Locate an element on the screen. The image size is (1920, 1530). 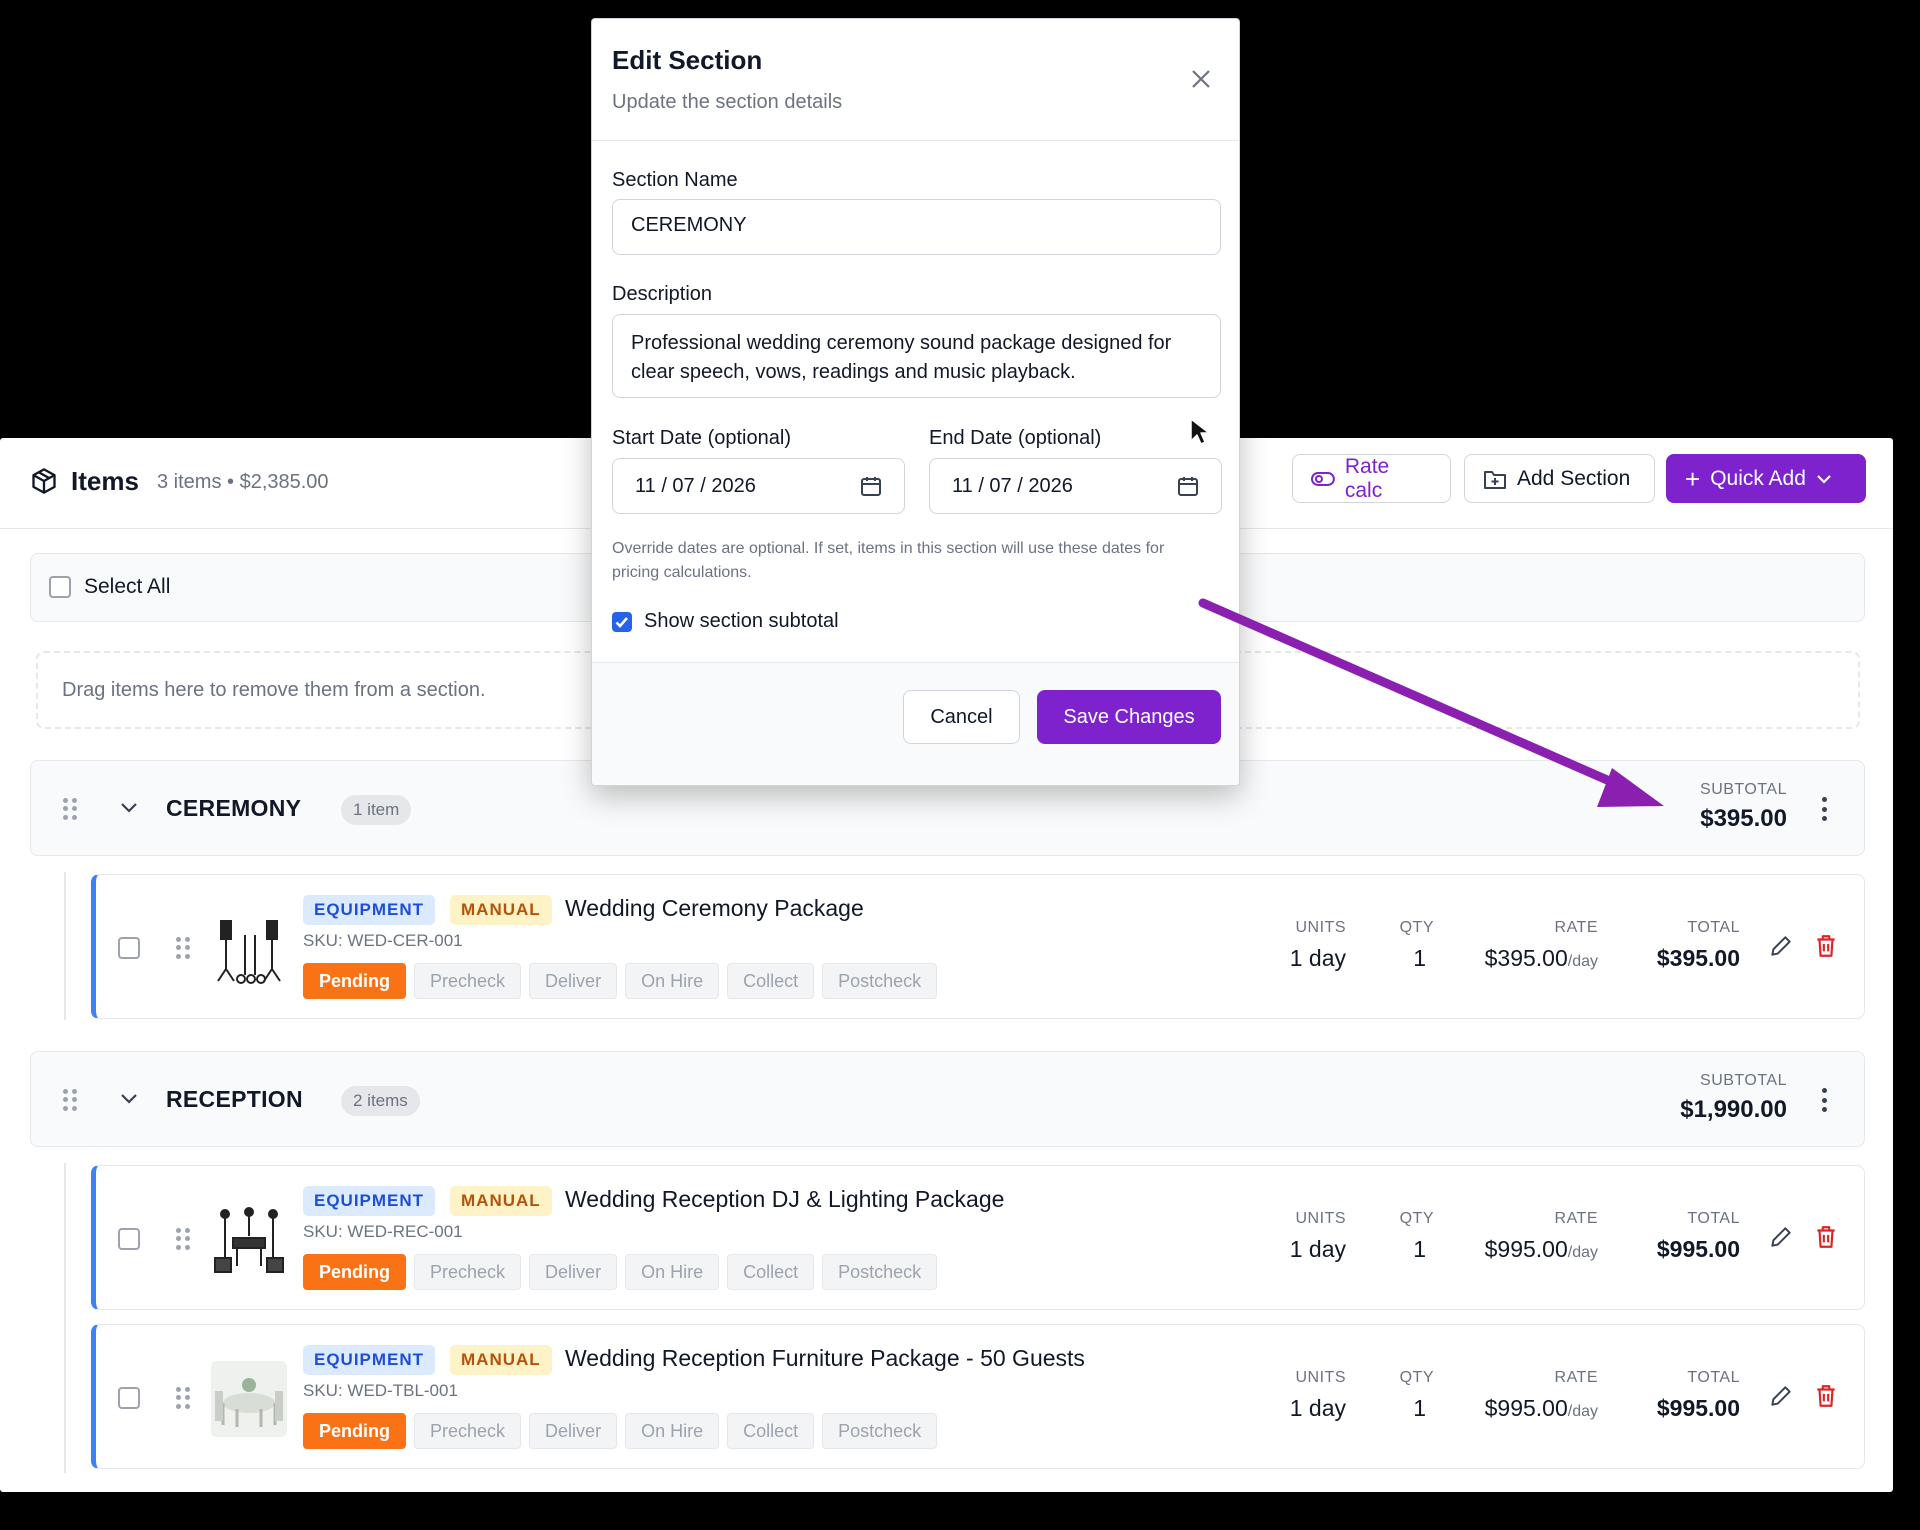
toggle-icon is located at coordinates (1323, 478).